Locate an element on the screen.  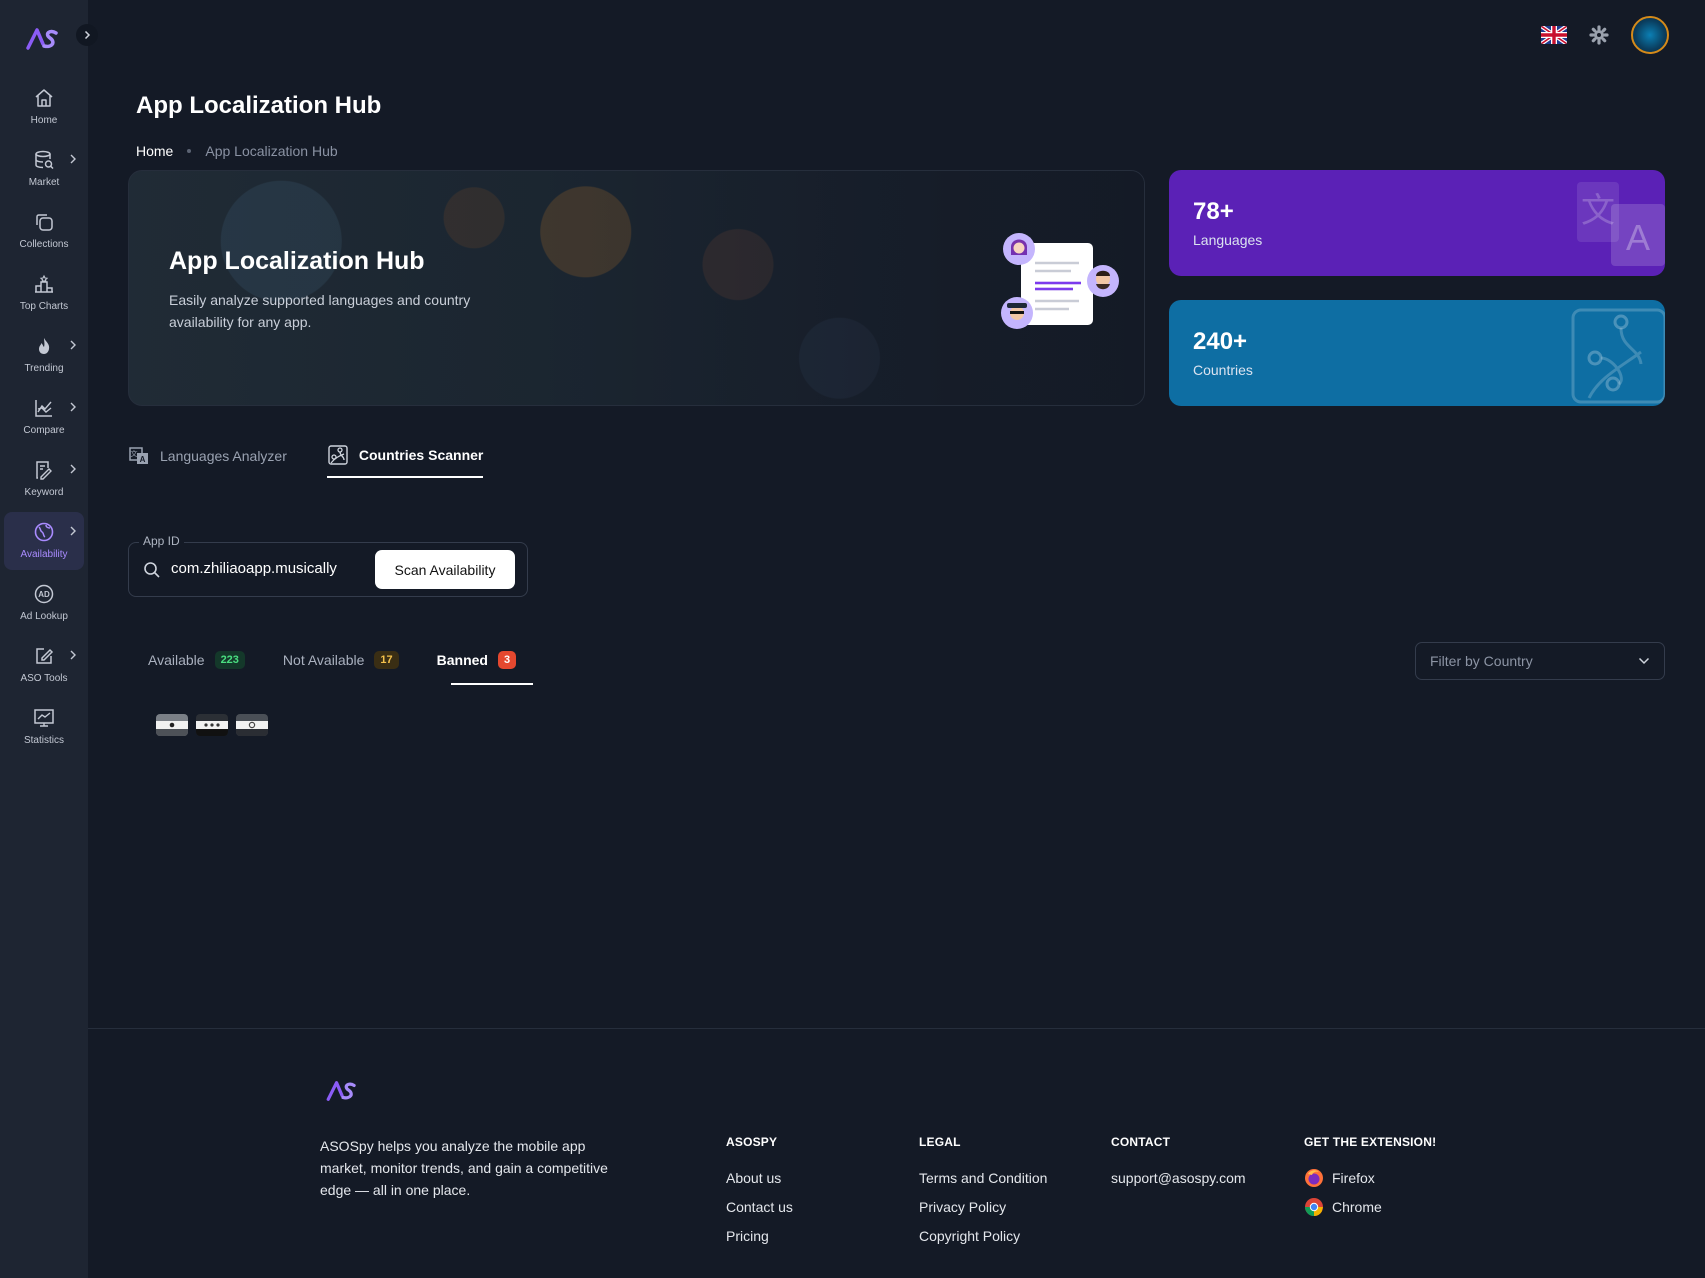
sidebar-item-label: Availability is located at coordinates (44, 554).